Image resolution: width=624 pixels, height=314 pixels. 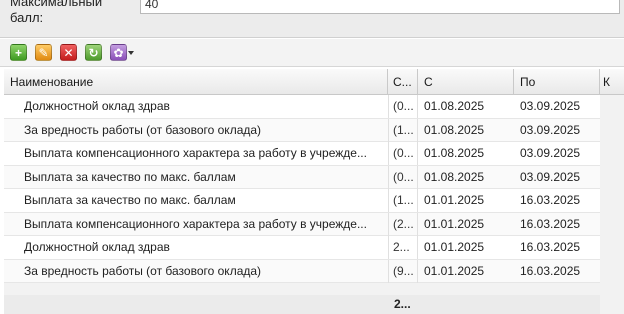 I want to click on settings-icon: ✿, so click(x=118, y=52).